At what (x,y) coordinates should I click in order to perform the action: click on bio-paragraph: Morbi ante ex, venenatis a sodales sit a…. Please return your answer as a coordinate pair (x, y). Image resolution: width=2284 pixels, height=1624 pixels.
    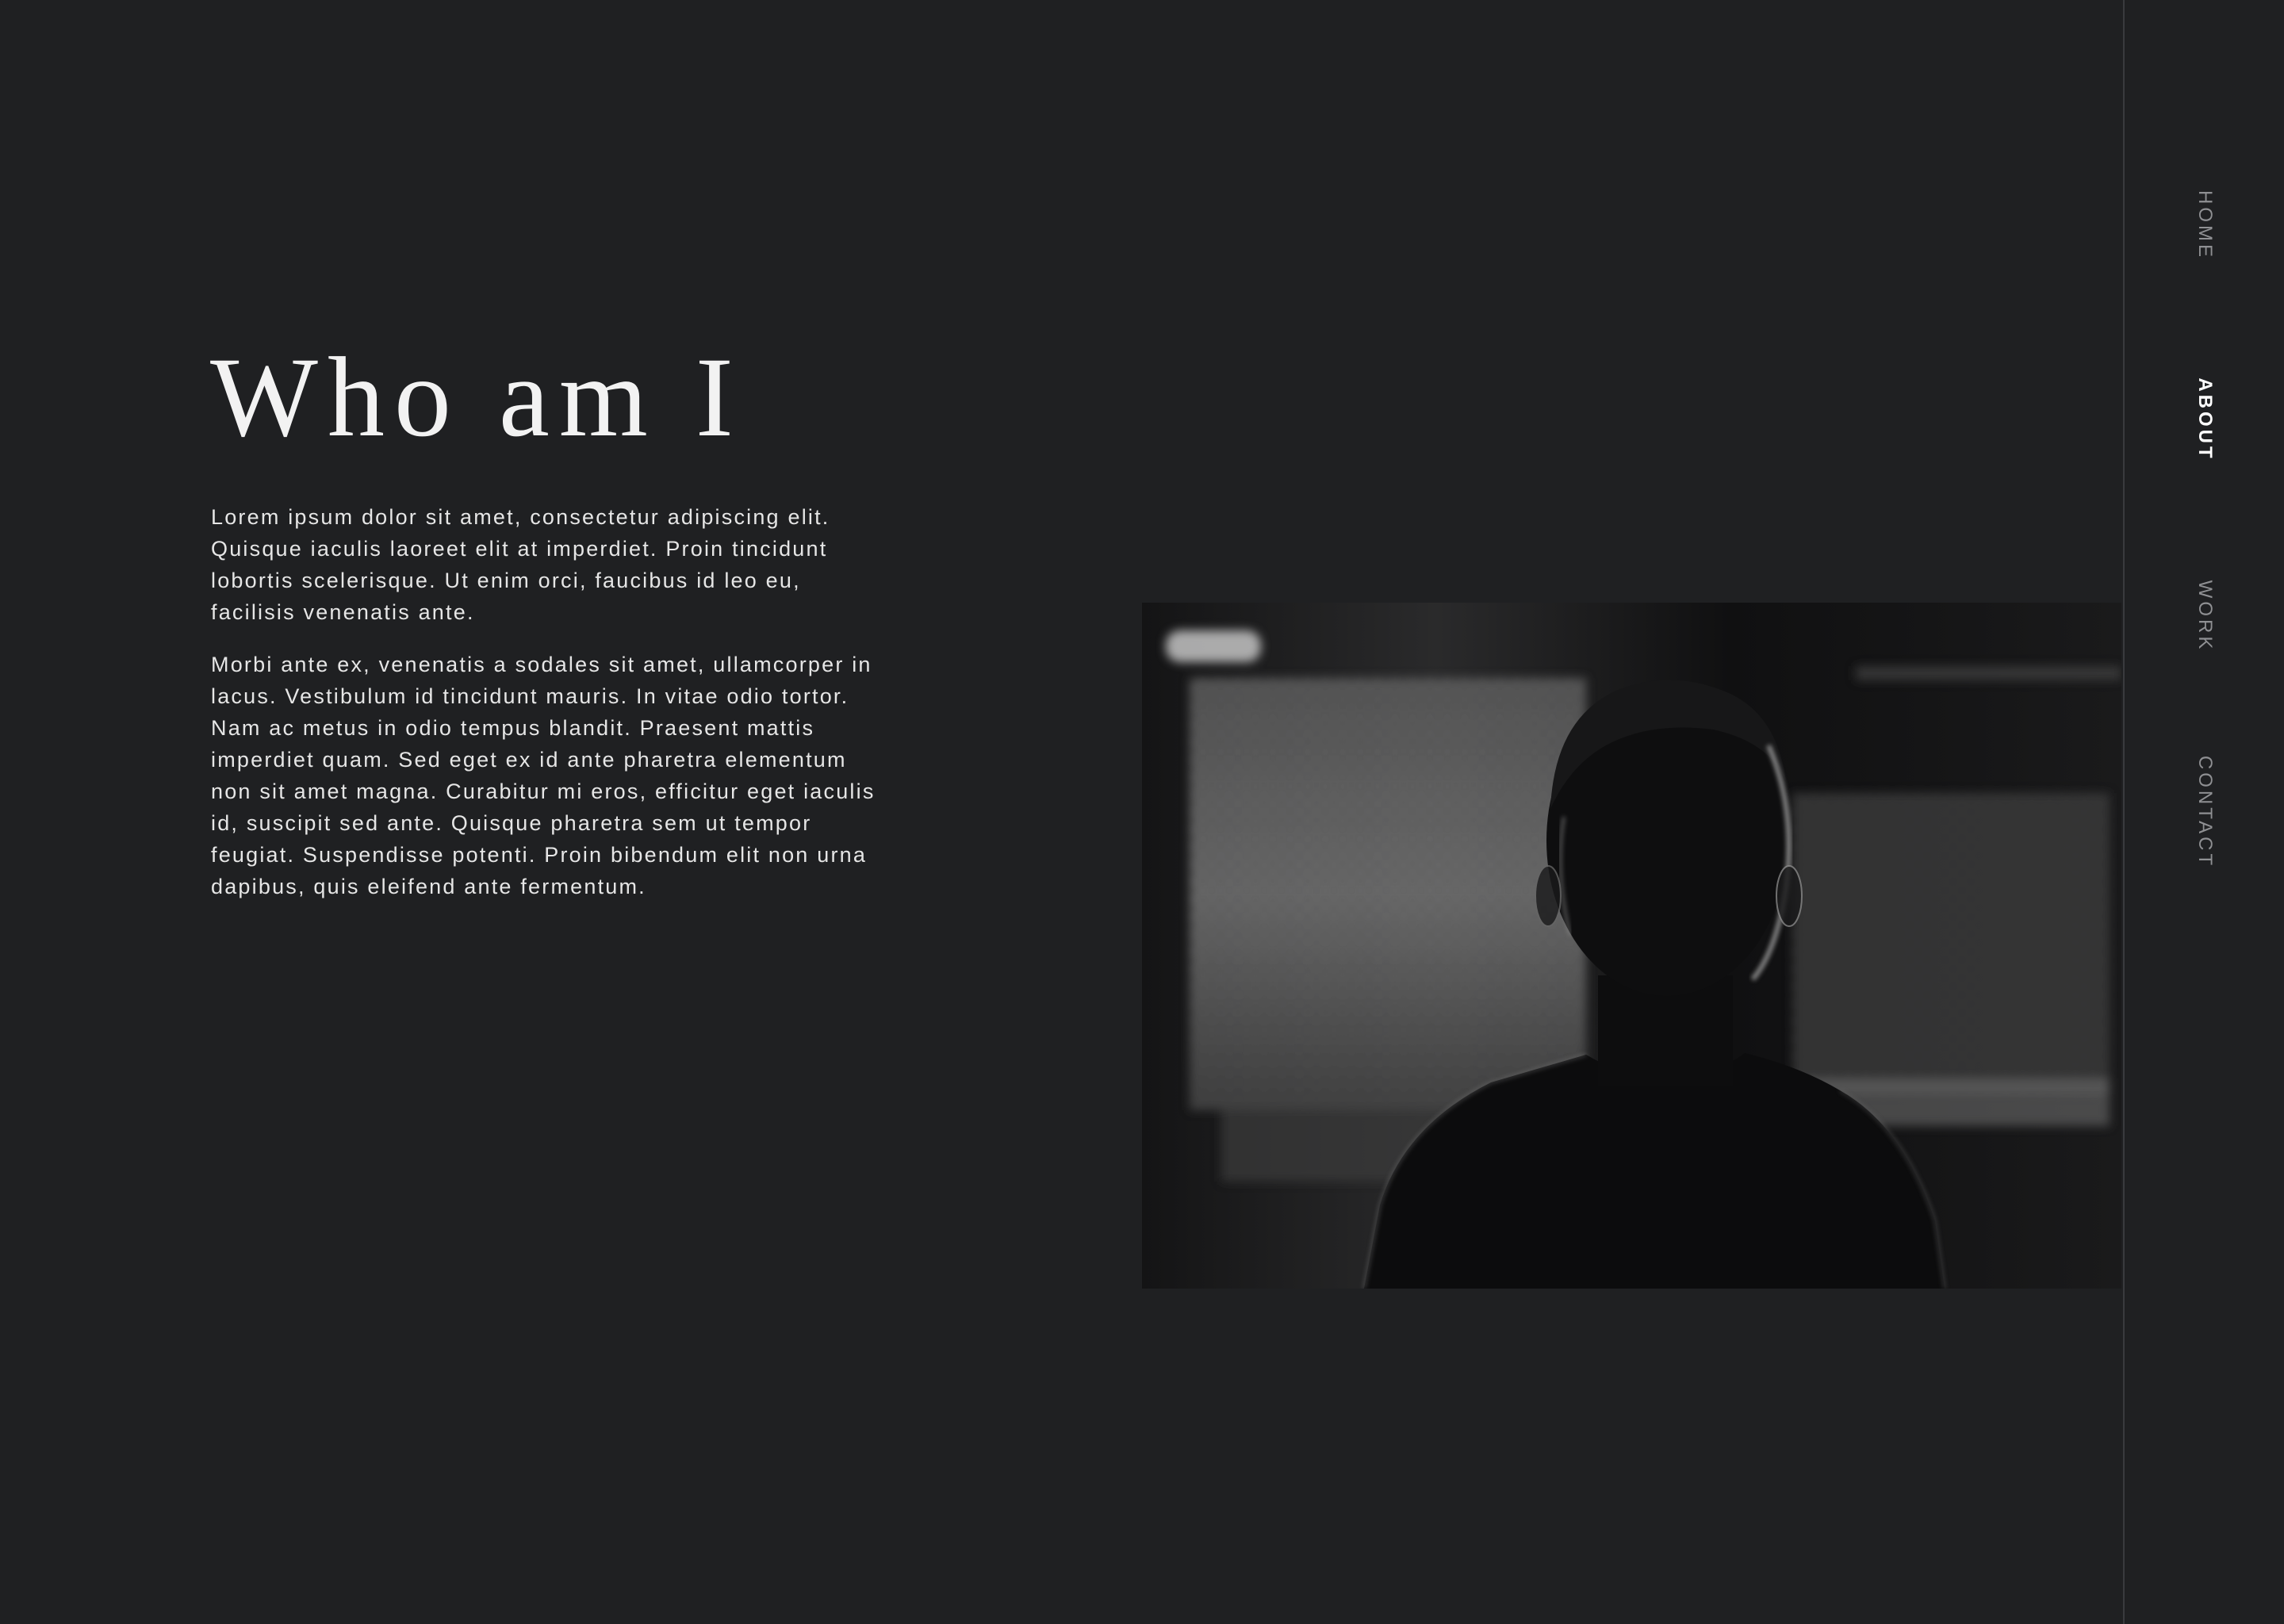
    Looking at the image, I should click on (543, 775).